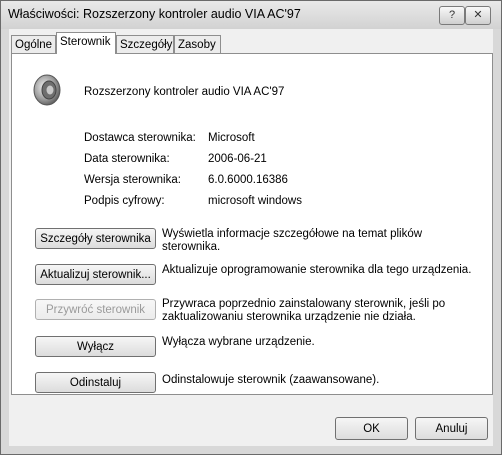 This screenshot has height=455, width=502. I want to click on close-icon: ✕, so click(478, 15).